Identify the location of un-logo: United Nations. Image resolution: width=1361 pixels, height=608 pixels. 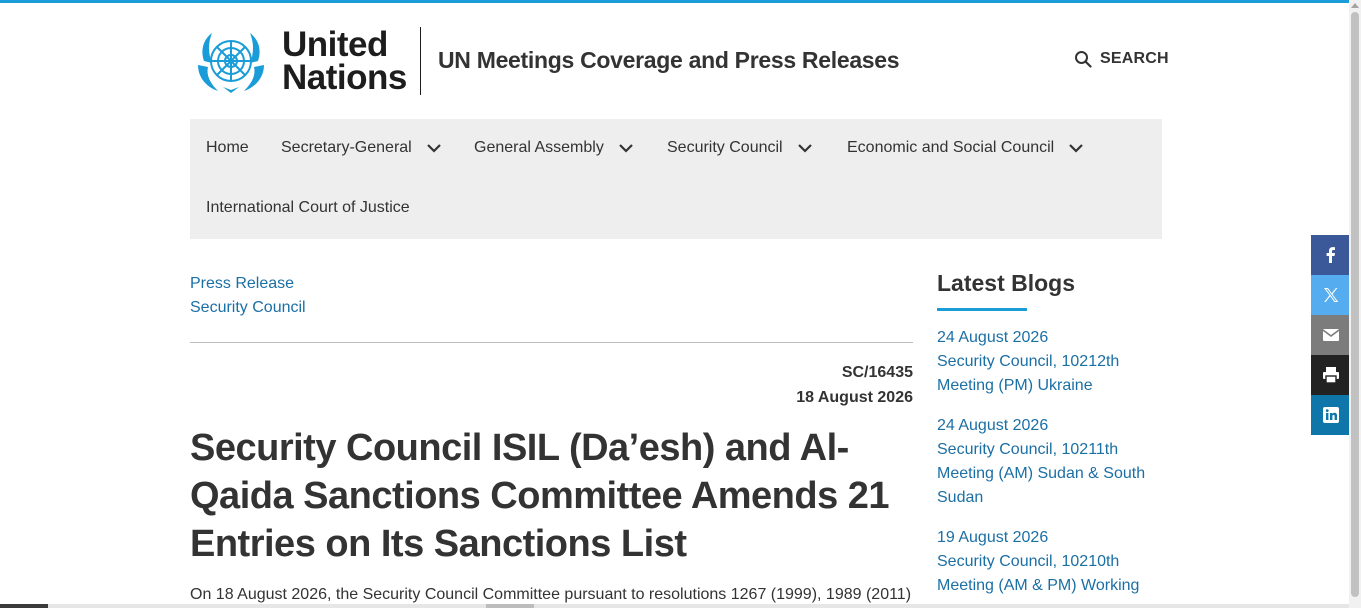
(298, 61).